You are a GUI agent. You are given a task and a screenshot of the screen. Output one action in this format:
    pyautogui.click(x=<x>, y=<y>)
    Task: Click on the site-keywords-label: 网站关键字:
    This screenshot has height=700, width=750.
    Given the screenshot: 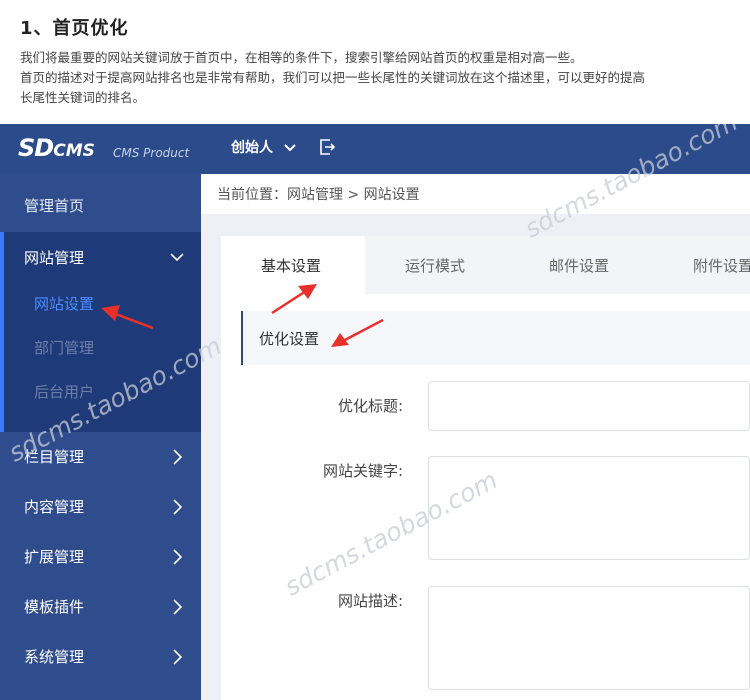 What is the action you would take?
    pyautogui.click(x=363, y=471)
    